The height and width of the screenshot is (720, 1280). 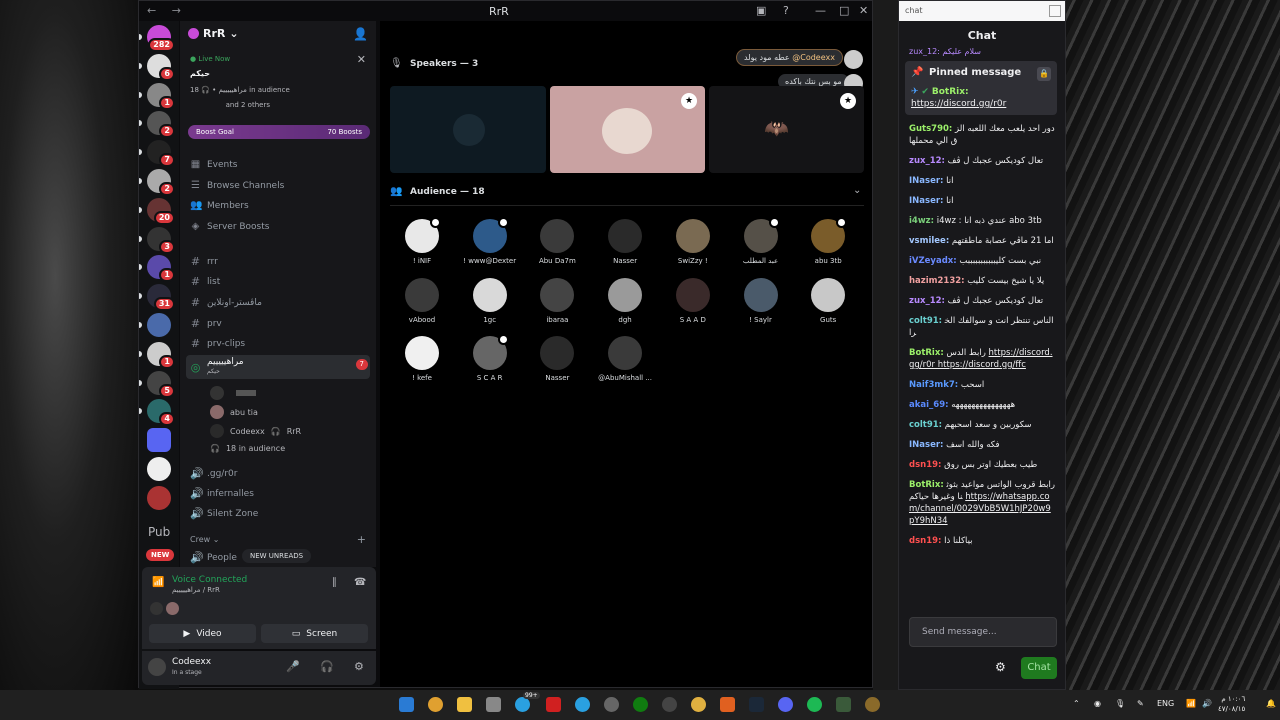 I want to click on menu-events: ▦ Events, so click(x=214, y=164).